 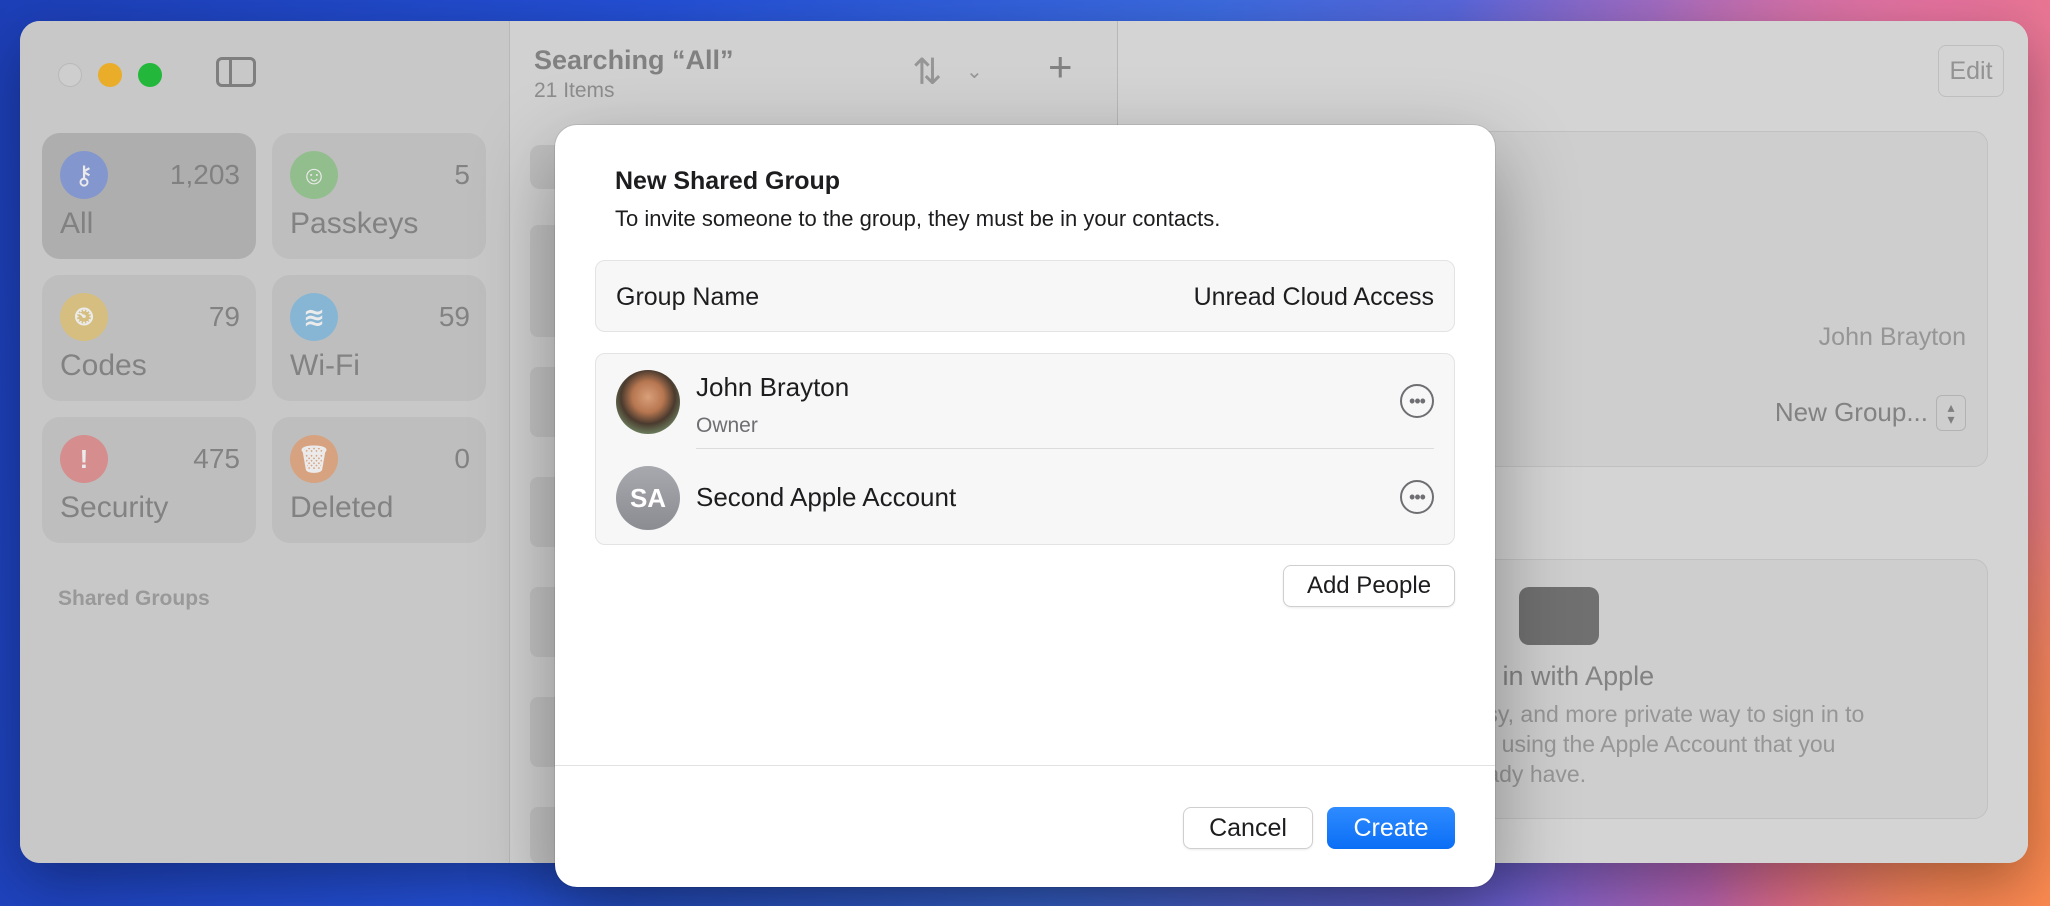 What do you see at coordinates (1025, 765) in the screenshot?
I see `sheet-footer-divider` at bounding box center [1025, 765].